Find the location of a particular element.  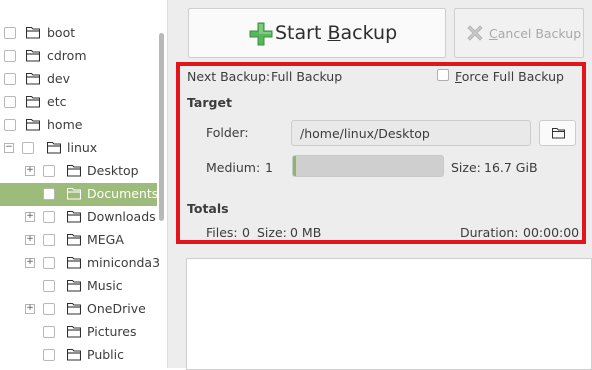

tree-item-label: OneDrive is located at coordinates (116, 308).